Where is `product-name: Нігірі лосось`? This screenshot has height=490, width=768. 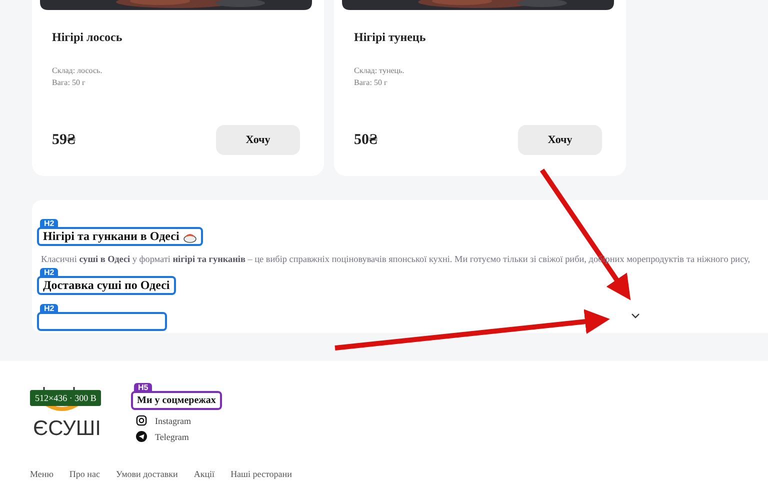 product-name: Нігірі лосось is located at coordinates (88, 37).